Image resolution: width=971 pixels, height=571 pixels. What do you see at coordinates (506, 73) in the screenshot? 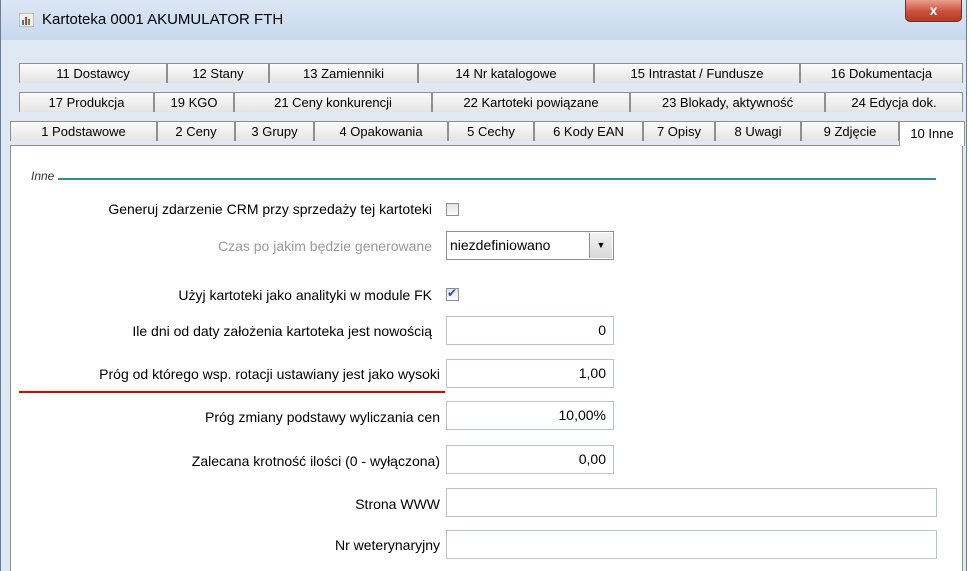
I see `tab-nr-katalogowe: 14 Nr katalogowe` at bounding box center [506, 73].